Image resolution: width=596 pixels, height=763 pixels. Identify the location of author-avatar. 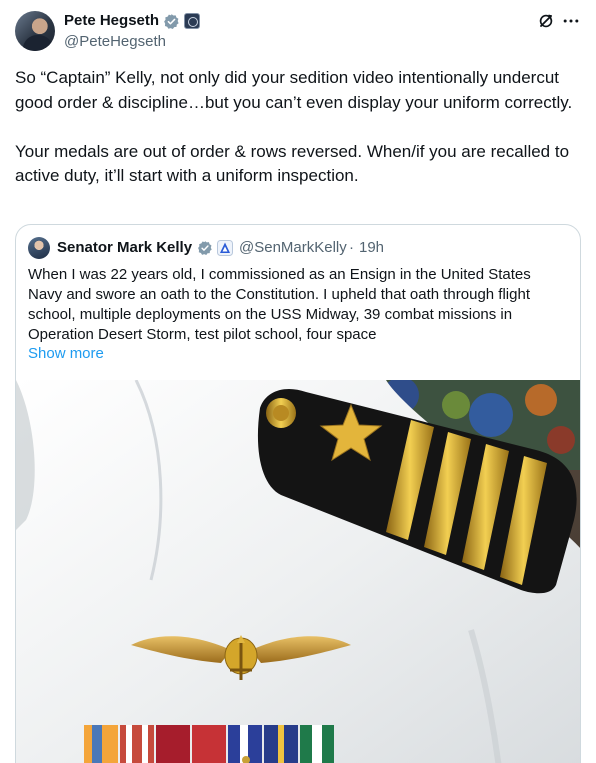
(35, 31).